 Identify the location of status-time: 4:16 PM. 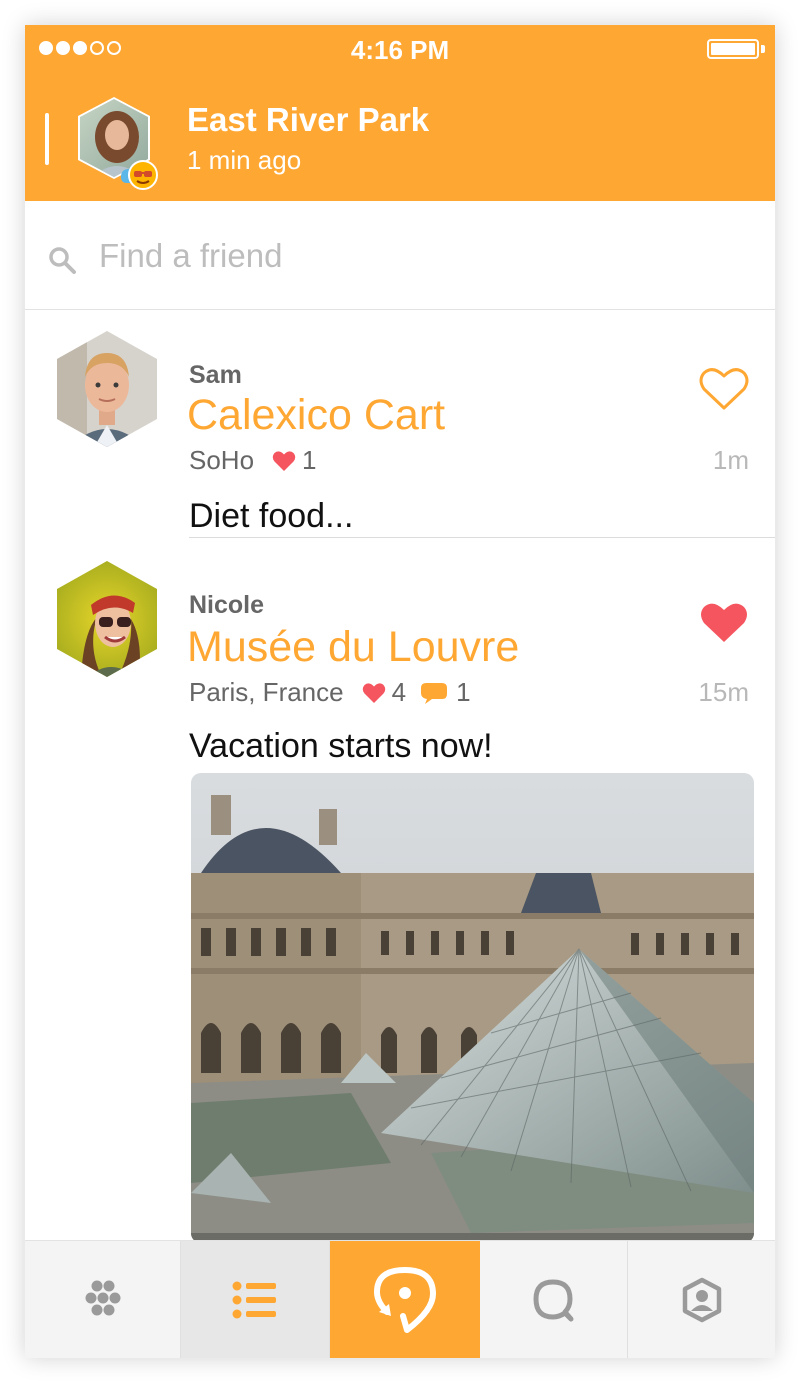
(400, 50).